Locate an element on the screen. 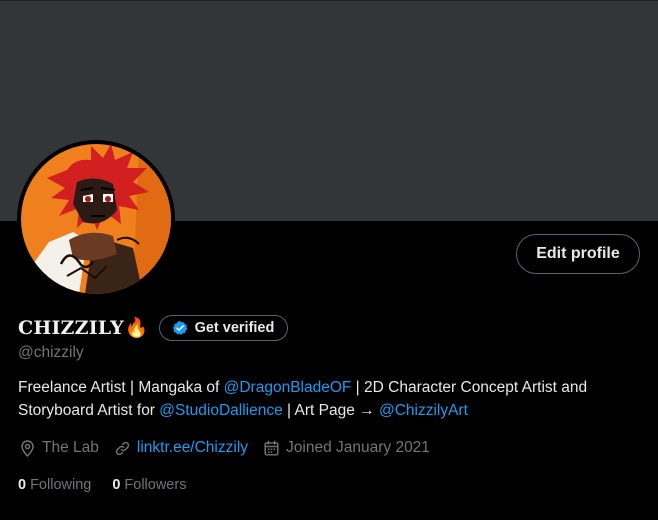  followers-link: 0 Followers is located at coordinates (149, 485).